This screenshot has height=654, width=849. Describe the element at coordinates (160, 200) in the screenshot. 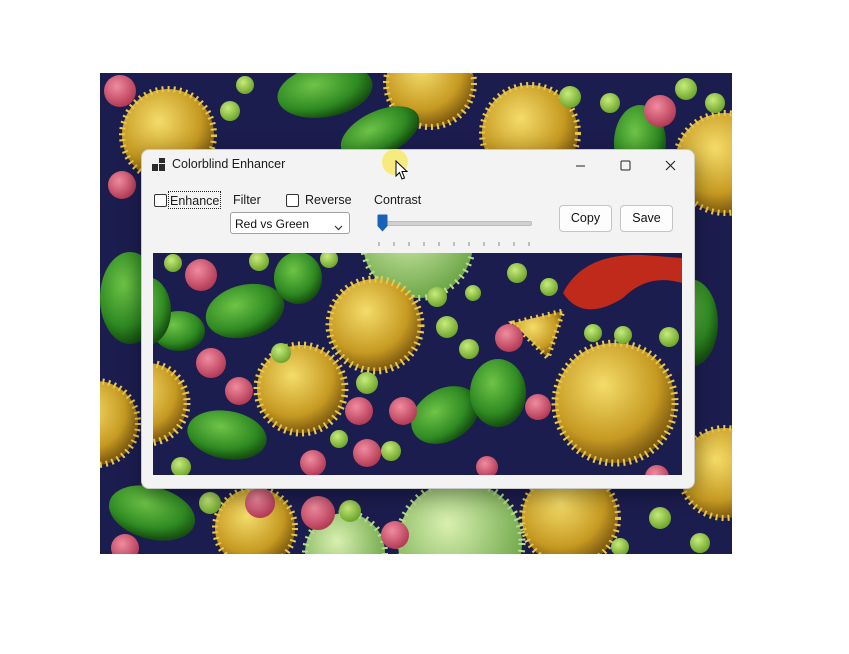

I see `enhance-checkbox` at that location.